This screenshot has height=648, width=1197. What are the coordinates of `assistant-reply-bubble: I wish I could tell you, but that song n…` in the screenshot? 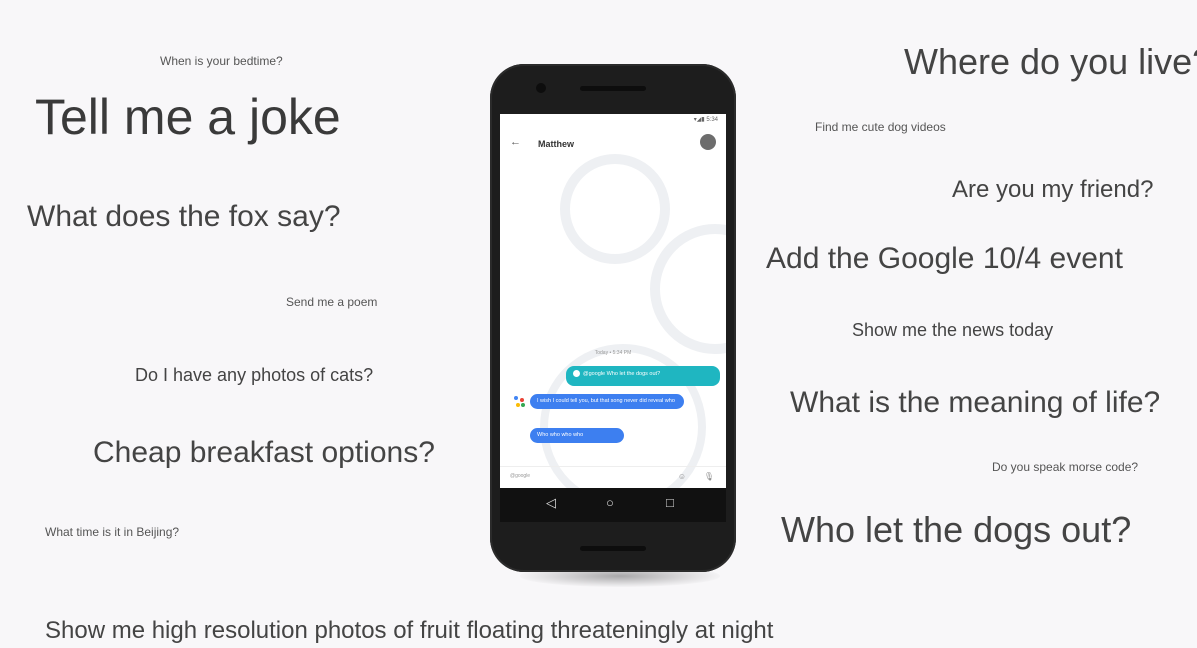 It's located at (607, 402).